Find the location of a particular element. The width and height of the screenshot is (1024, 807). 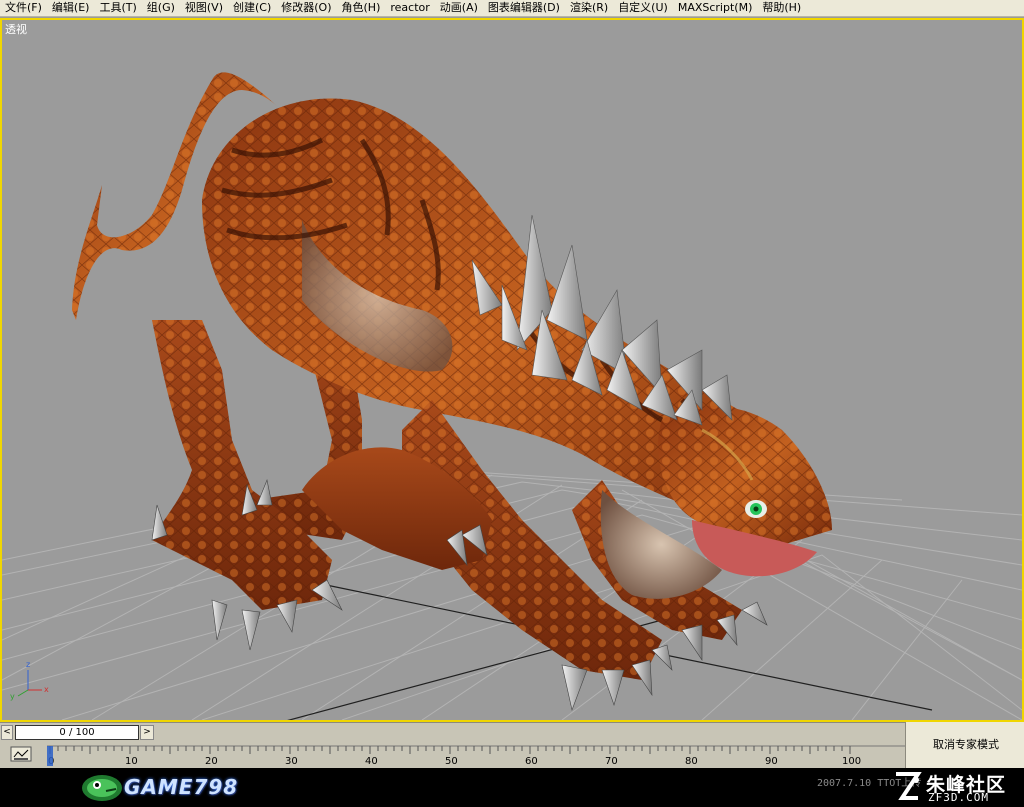

time-slider-next-button: > is located at coordinates (147, 732).